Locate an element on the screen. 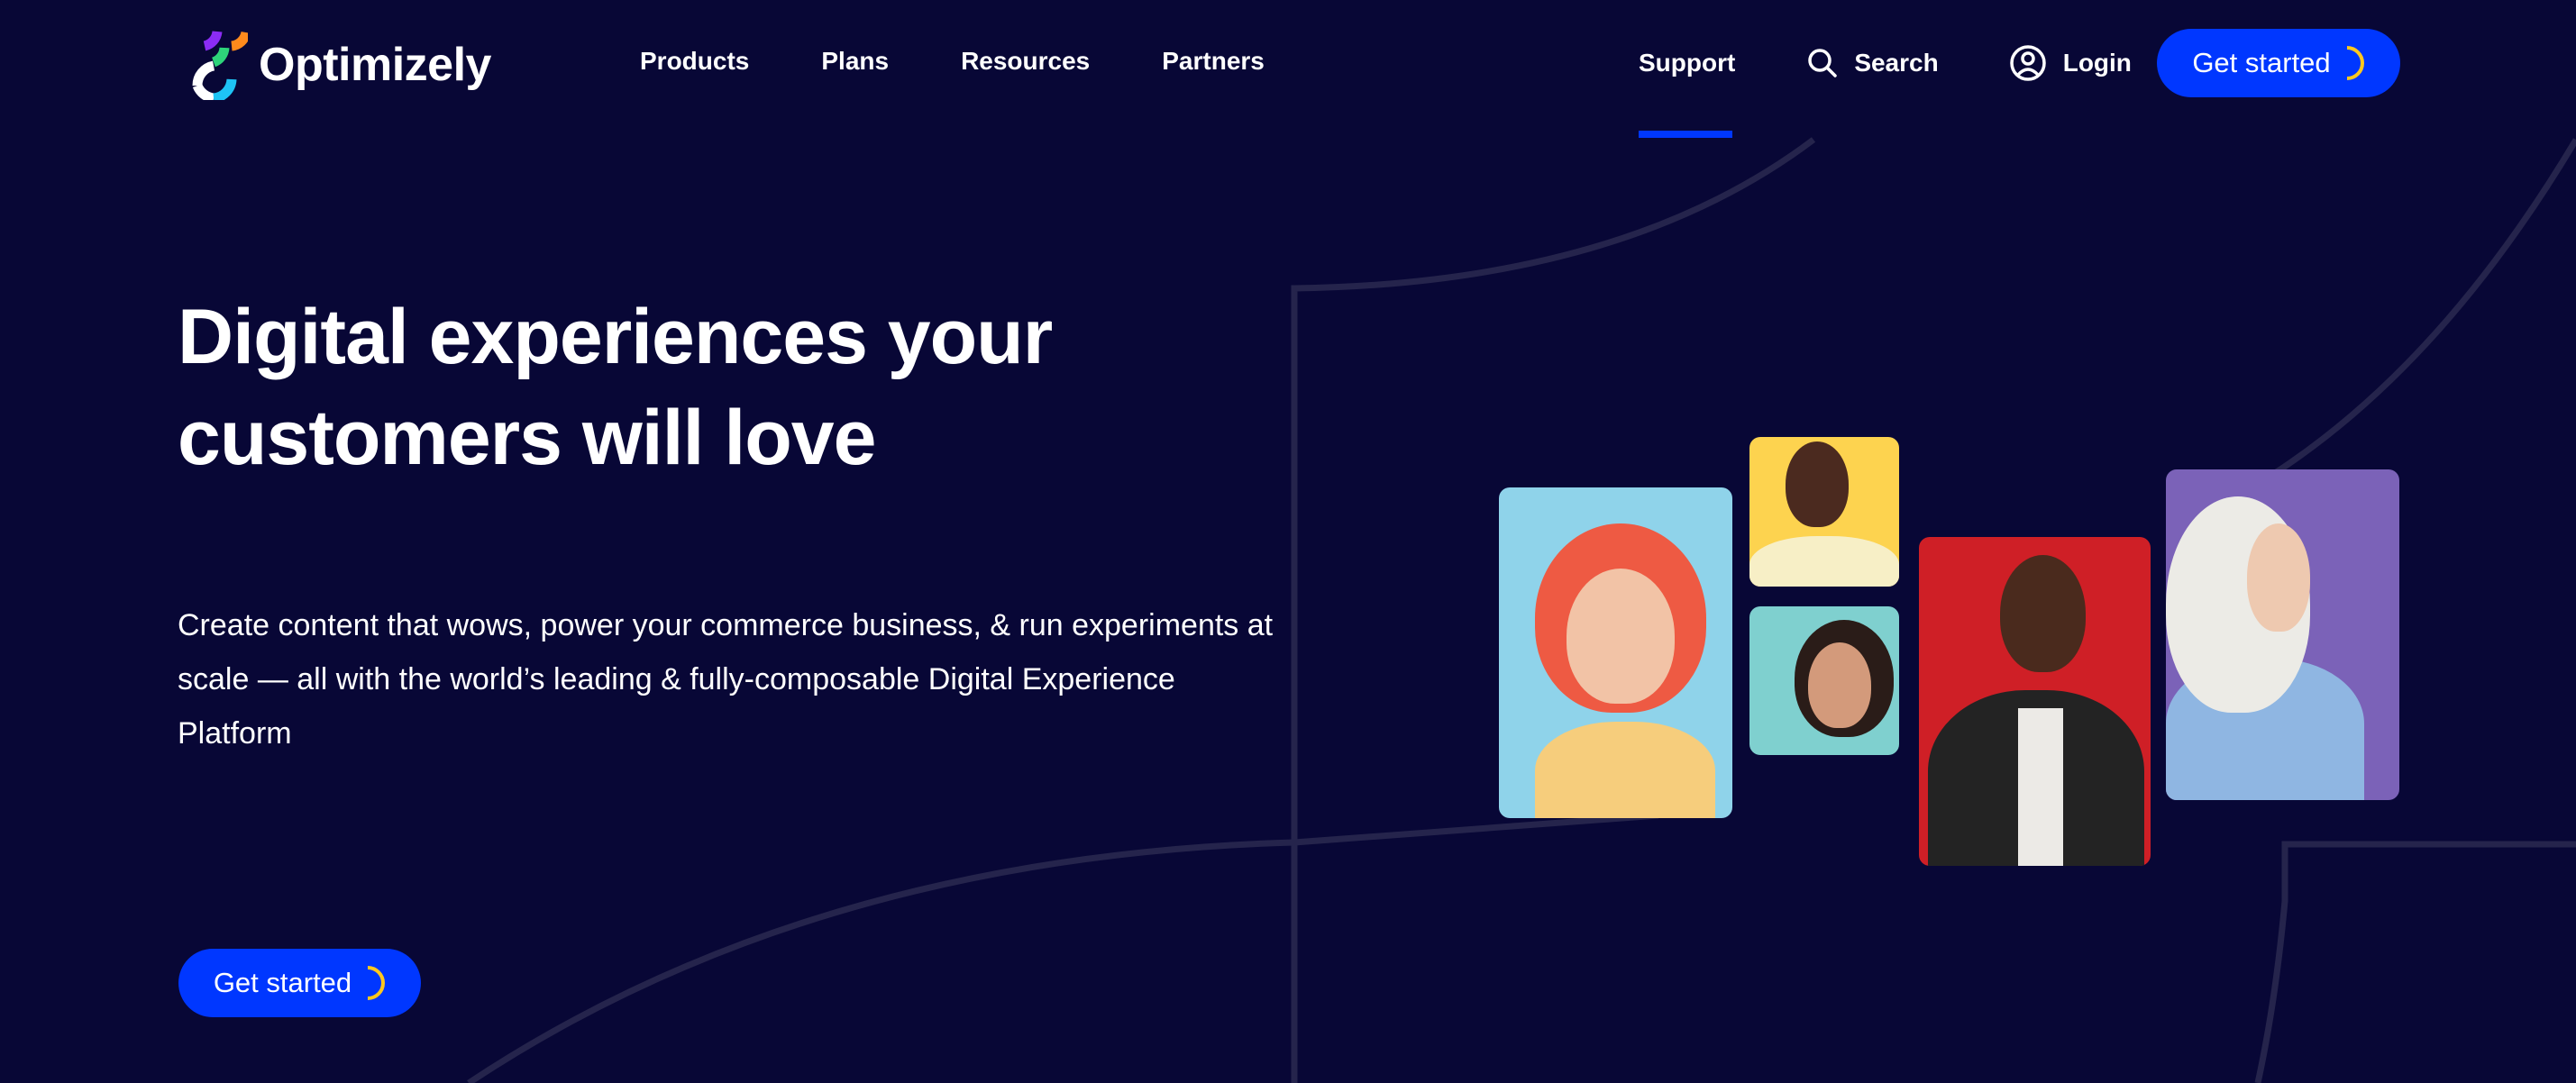 The image size is (2576, 1083). nav-item-partners: Partners is located at coordinates (1213, 61).